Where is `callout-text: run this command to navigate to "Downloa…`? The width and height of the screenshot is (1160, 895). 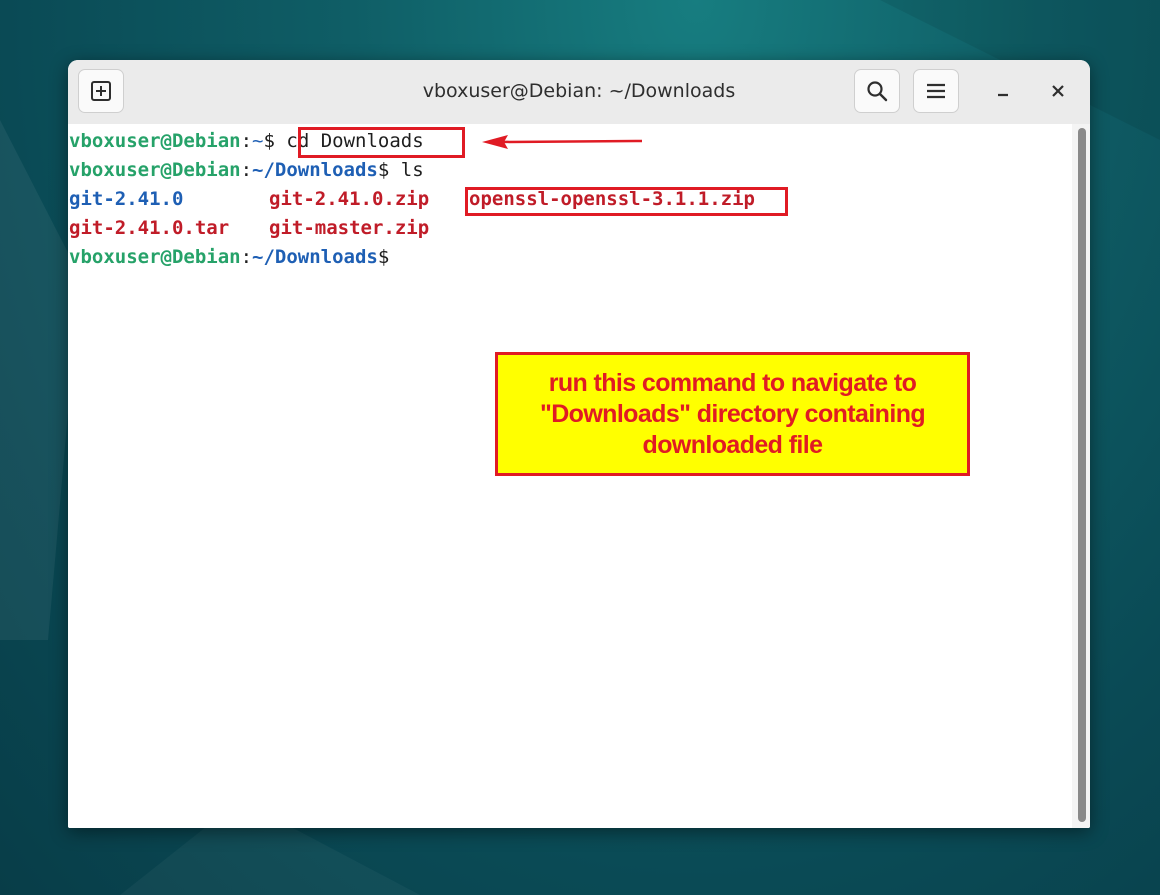
callout-text: run this command to navigate to "Downloa… is located at coordinates (732, 413).